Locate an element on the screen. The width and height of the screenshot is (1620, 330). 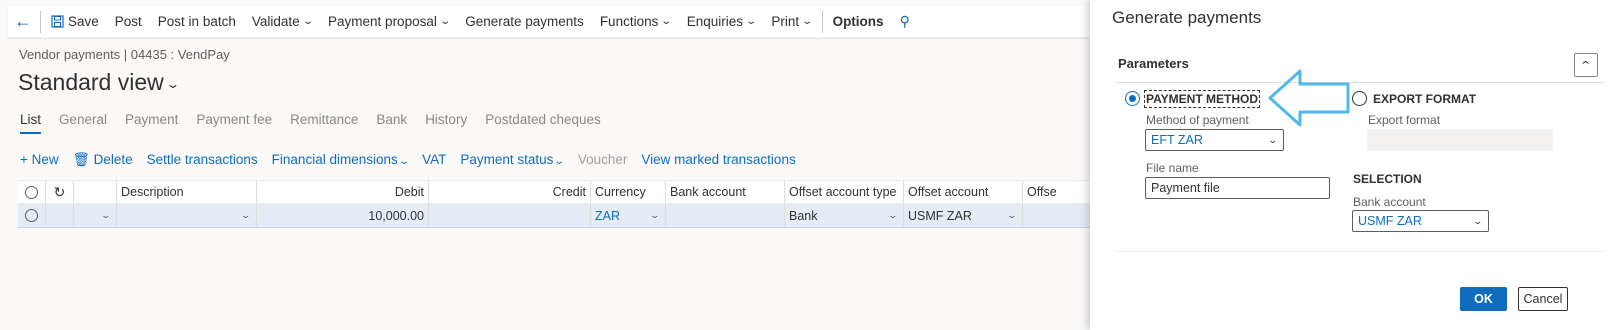
financial-dimensions-menu: Financial dimensions⌄ is located at coordinates (340, 160).